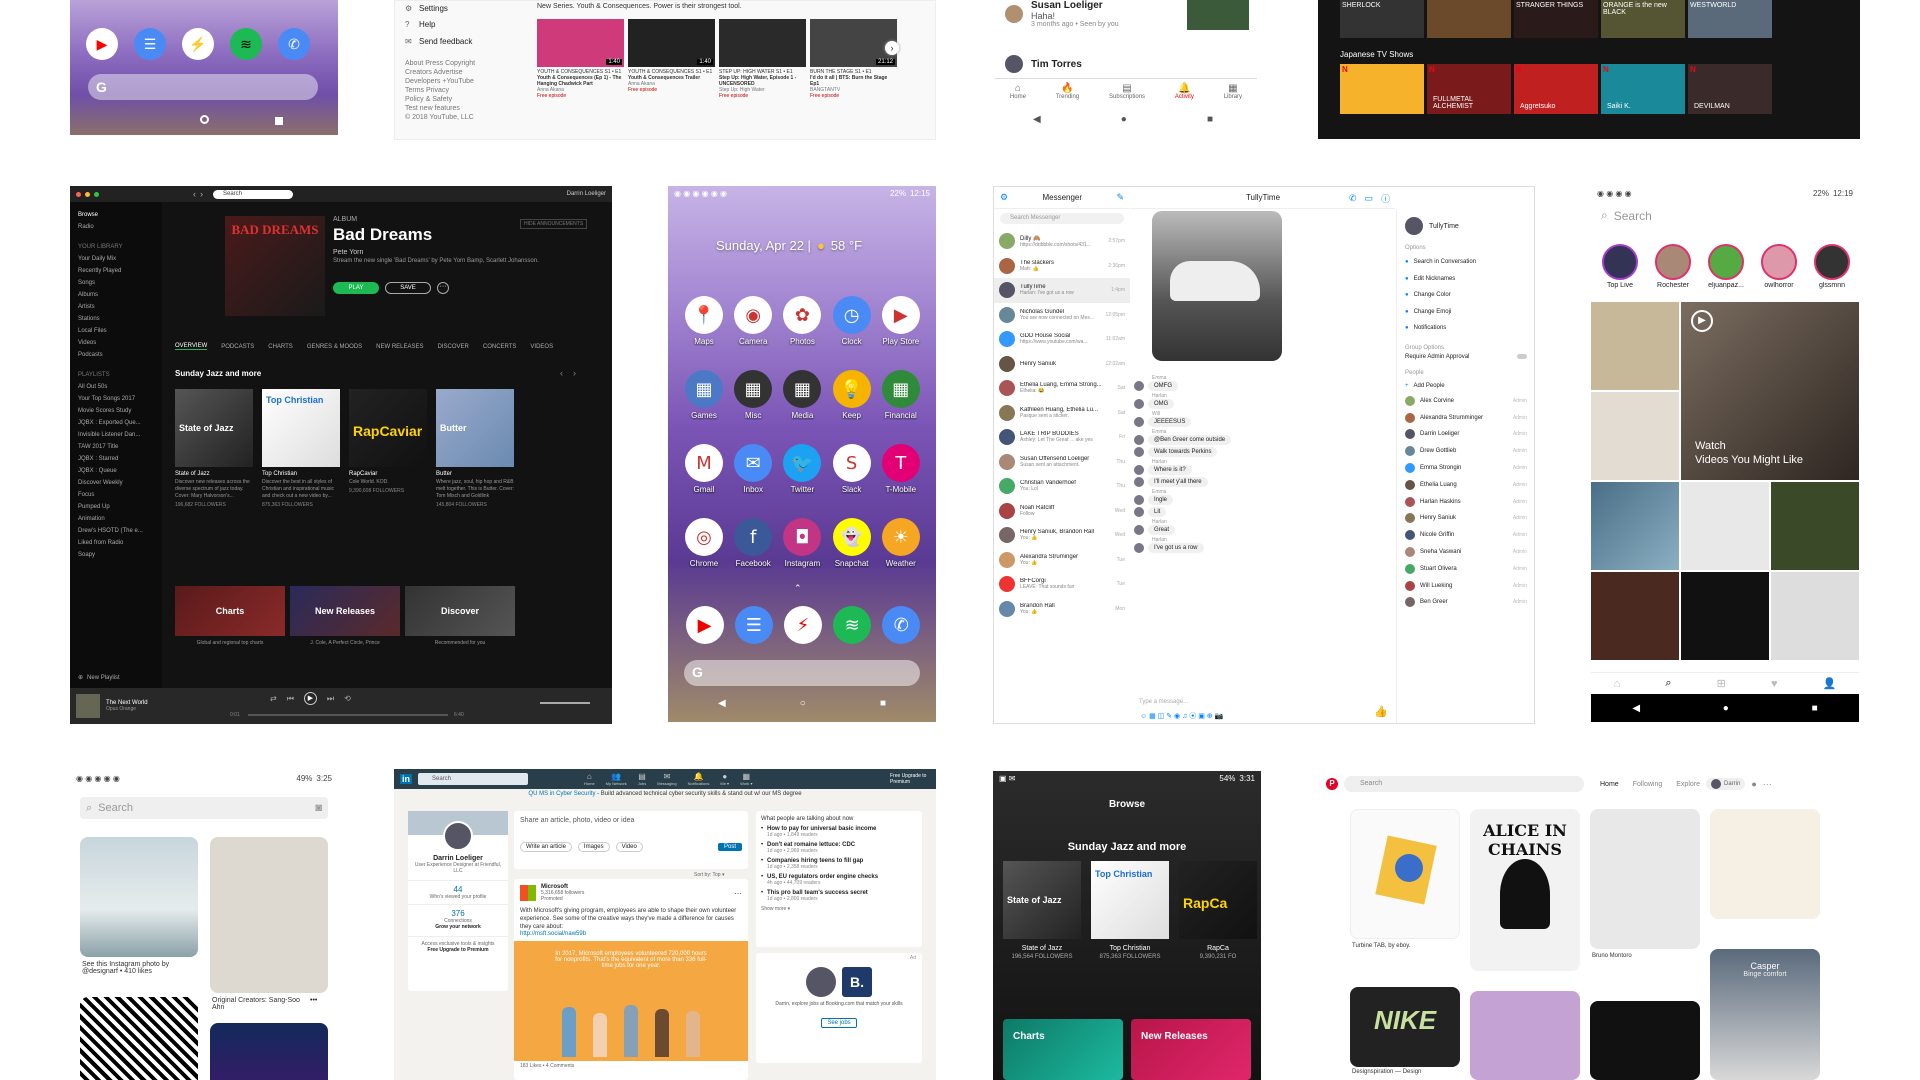  What do you see at coordinates (798, 588) in the screenshot?
I see `app-drawer-chevron-icon: ⌃` at bounding box center [798, 588].